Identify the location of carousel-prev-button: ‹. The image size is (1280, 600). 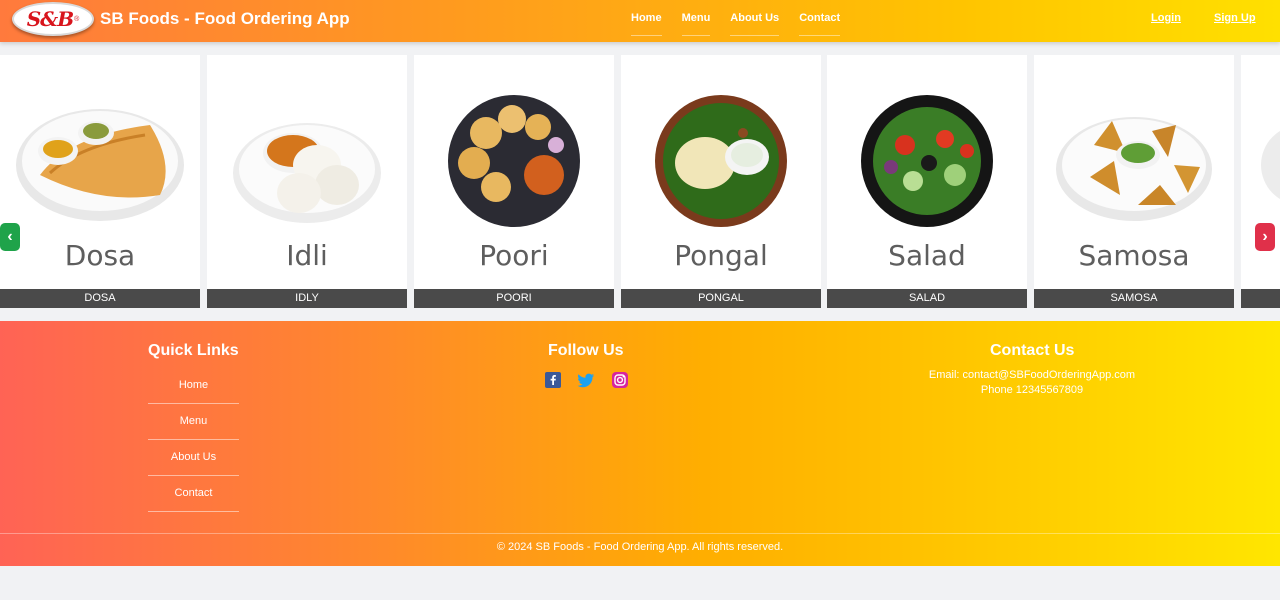
(10, 237).